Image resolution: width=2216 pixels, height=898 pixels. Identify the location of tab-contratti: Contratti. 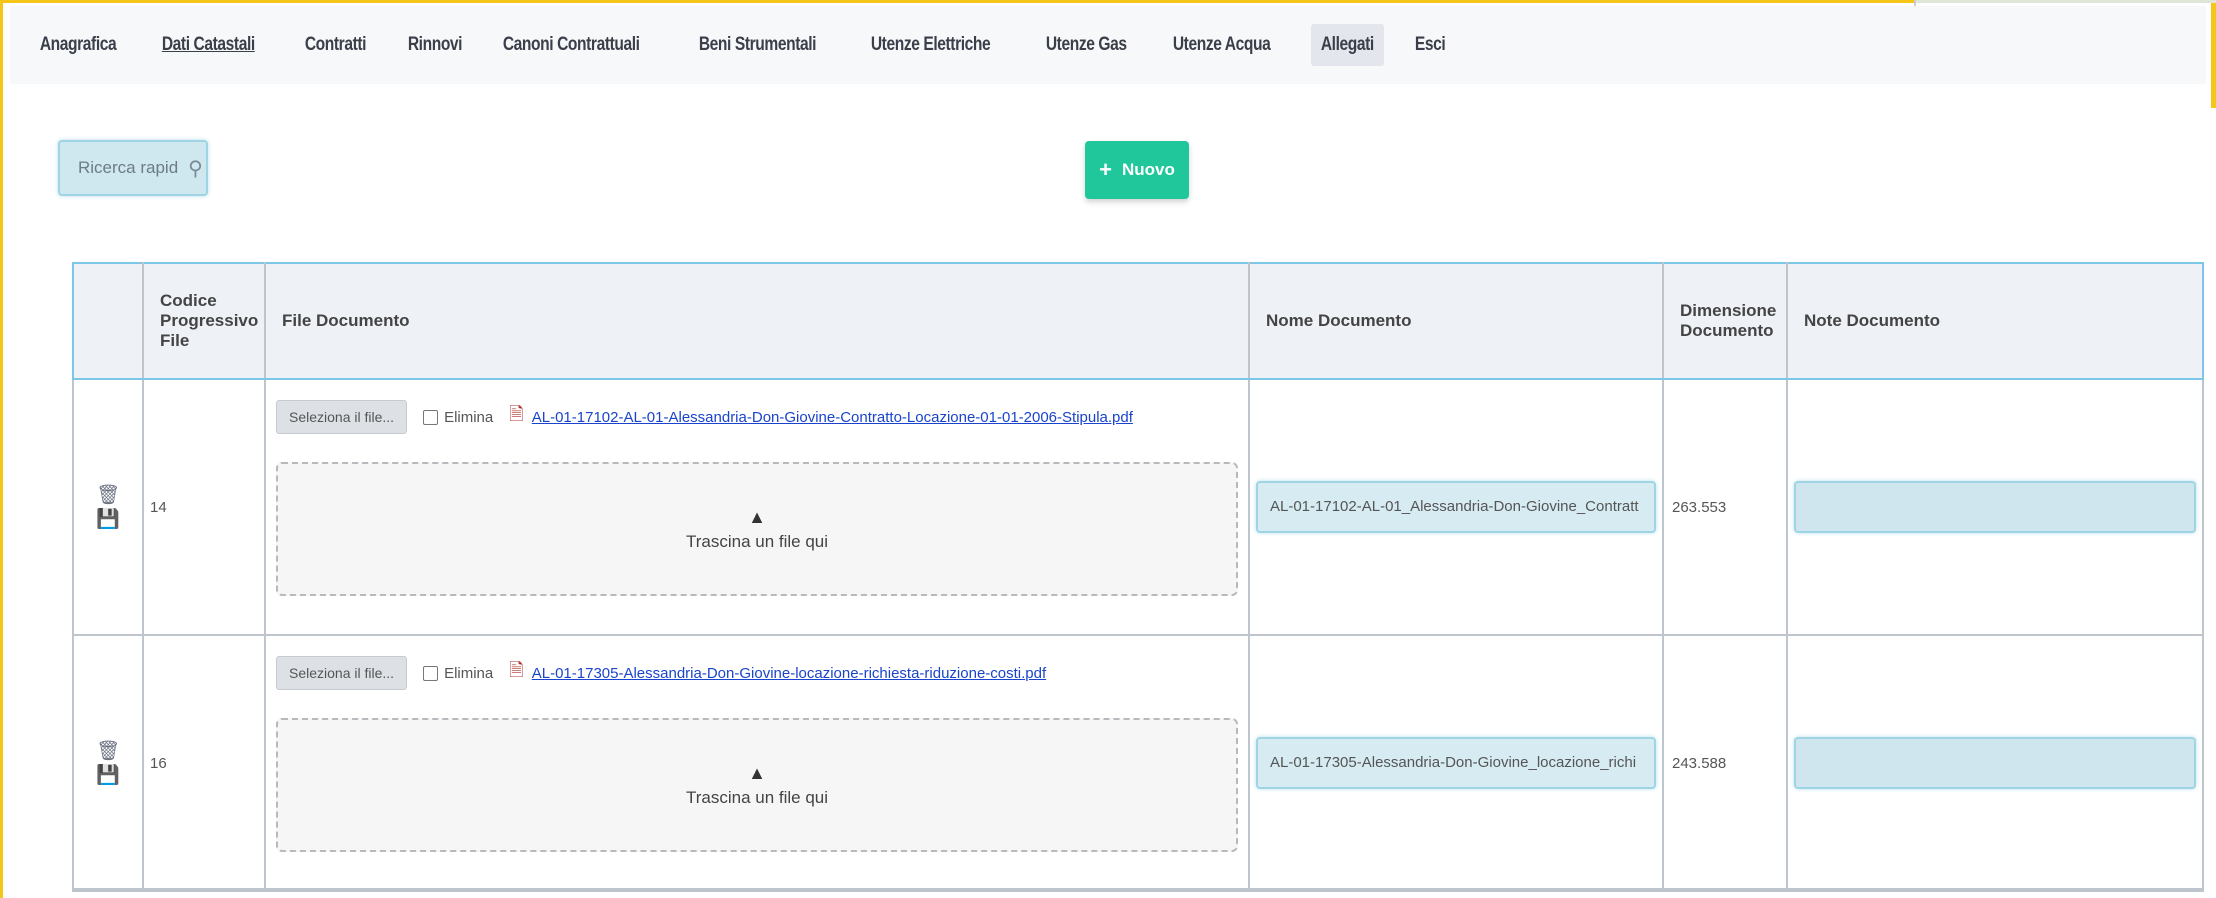
(335, 45).